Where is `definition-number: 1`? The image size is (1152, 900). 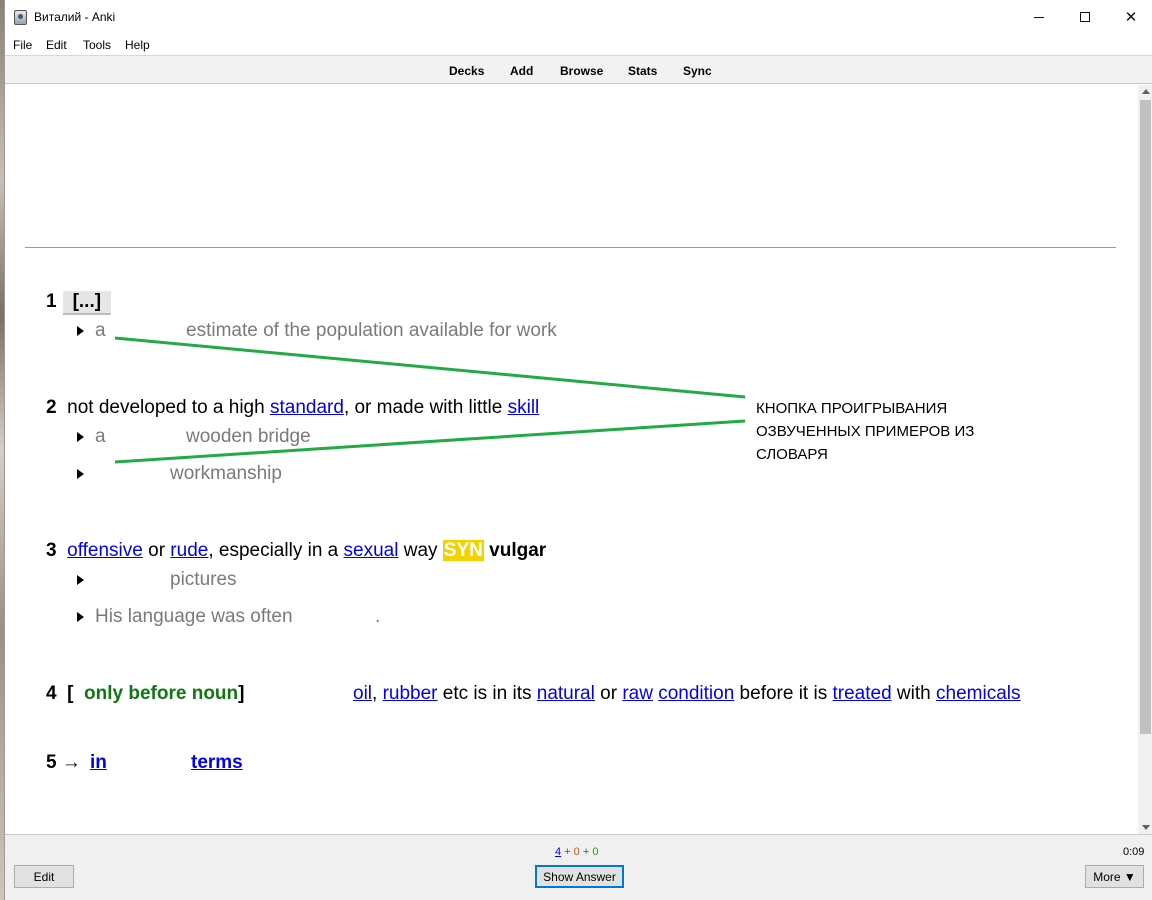
definition-number: 1 is located at coordinates (51, 301).